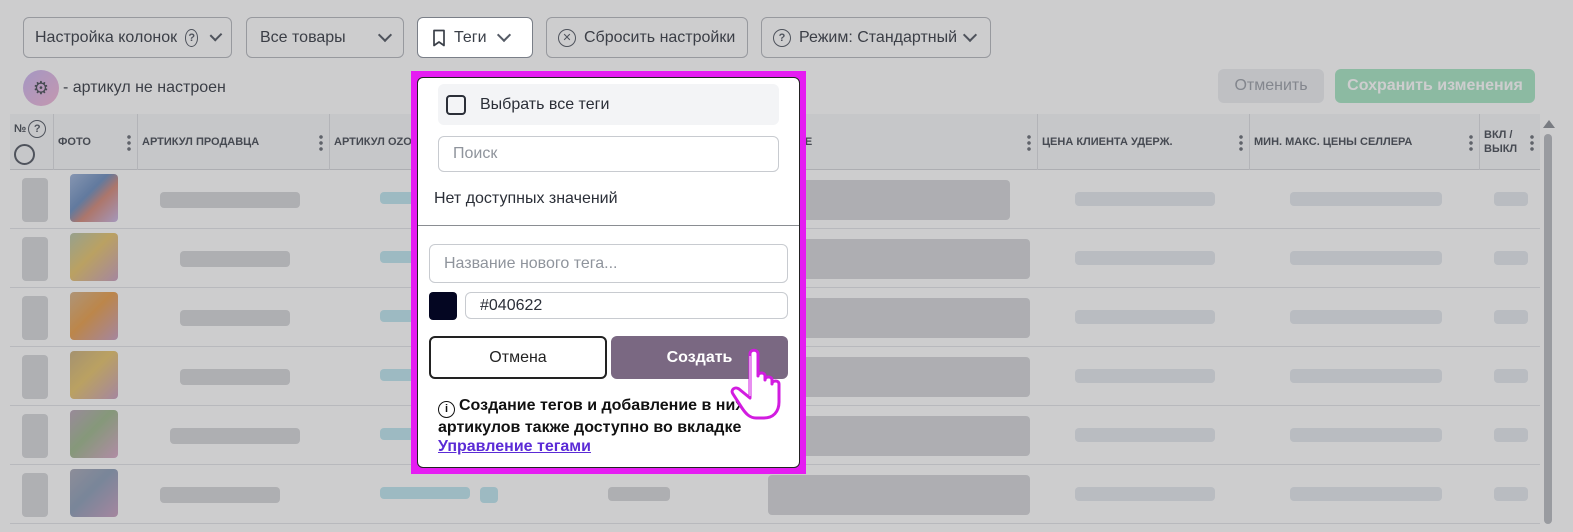 This screenshot has height=532, width=1573. What do you see at coordinates (470, 37) in the screenshot?
I see `tags-label: Теги` at bounding box center [470, 37].